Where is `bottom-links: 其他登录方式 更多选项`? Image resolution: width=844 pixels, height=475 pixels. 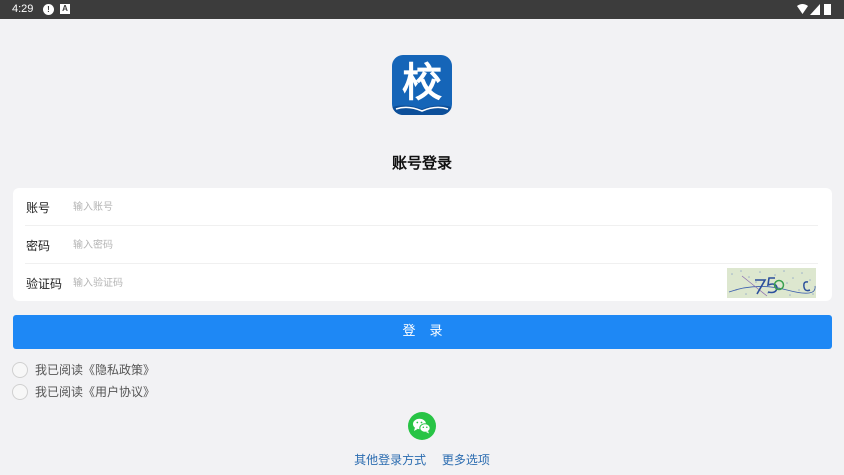
bottom-links: 其他登录方式 更多选项 is located at coordinates (422, 459).